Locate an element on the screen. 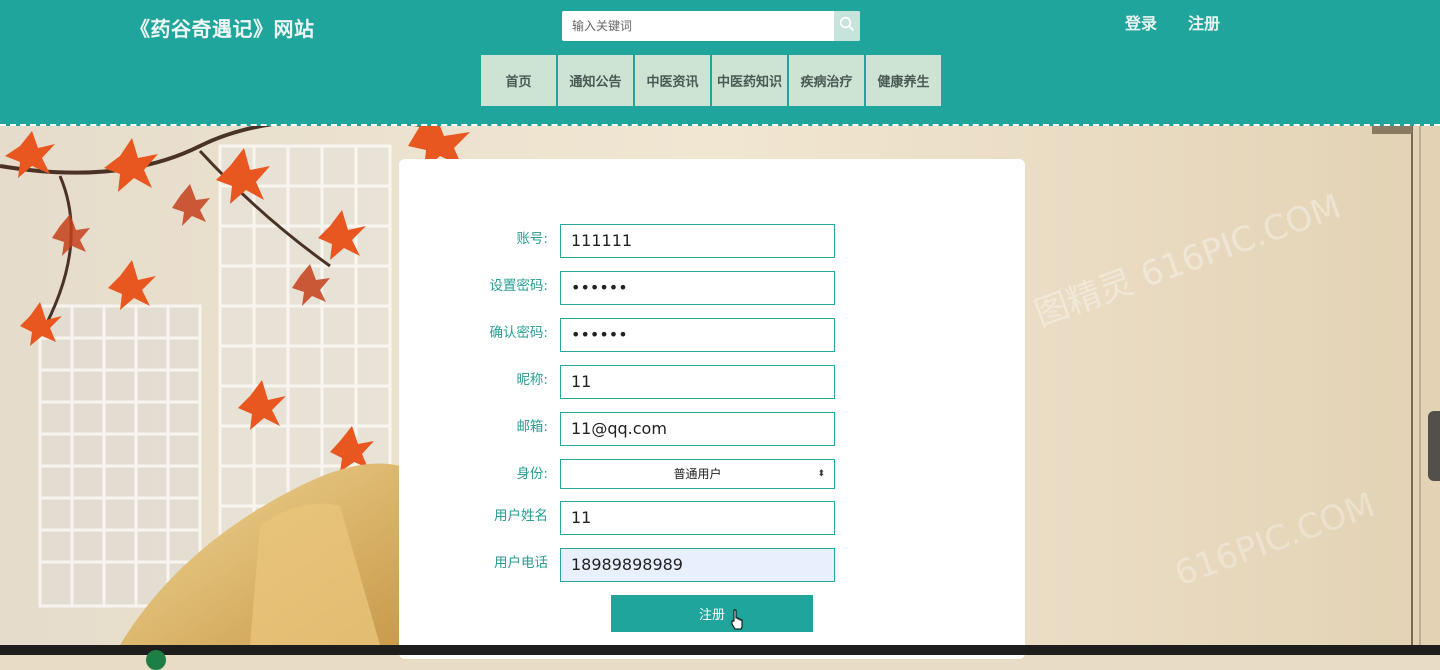 The height and width of the screenshot is (670, 1440). select-arrows-icon: ⬍ is located at coordinates (821, 474).